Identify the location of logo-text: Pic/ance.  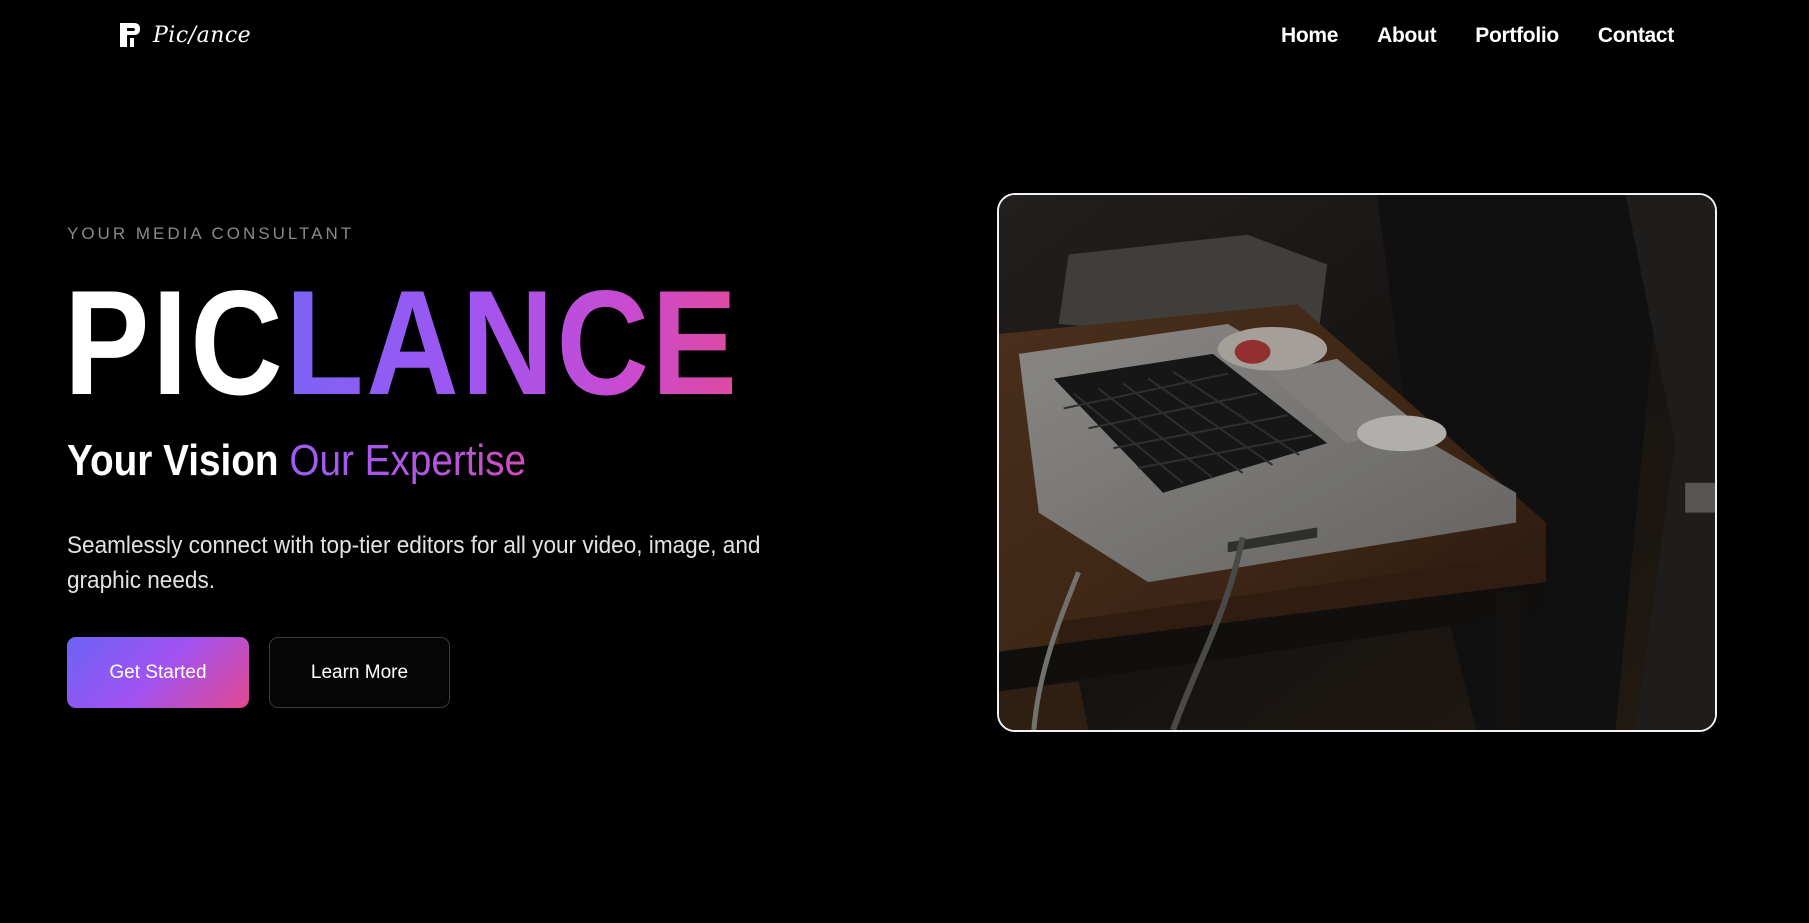
(202, 35).